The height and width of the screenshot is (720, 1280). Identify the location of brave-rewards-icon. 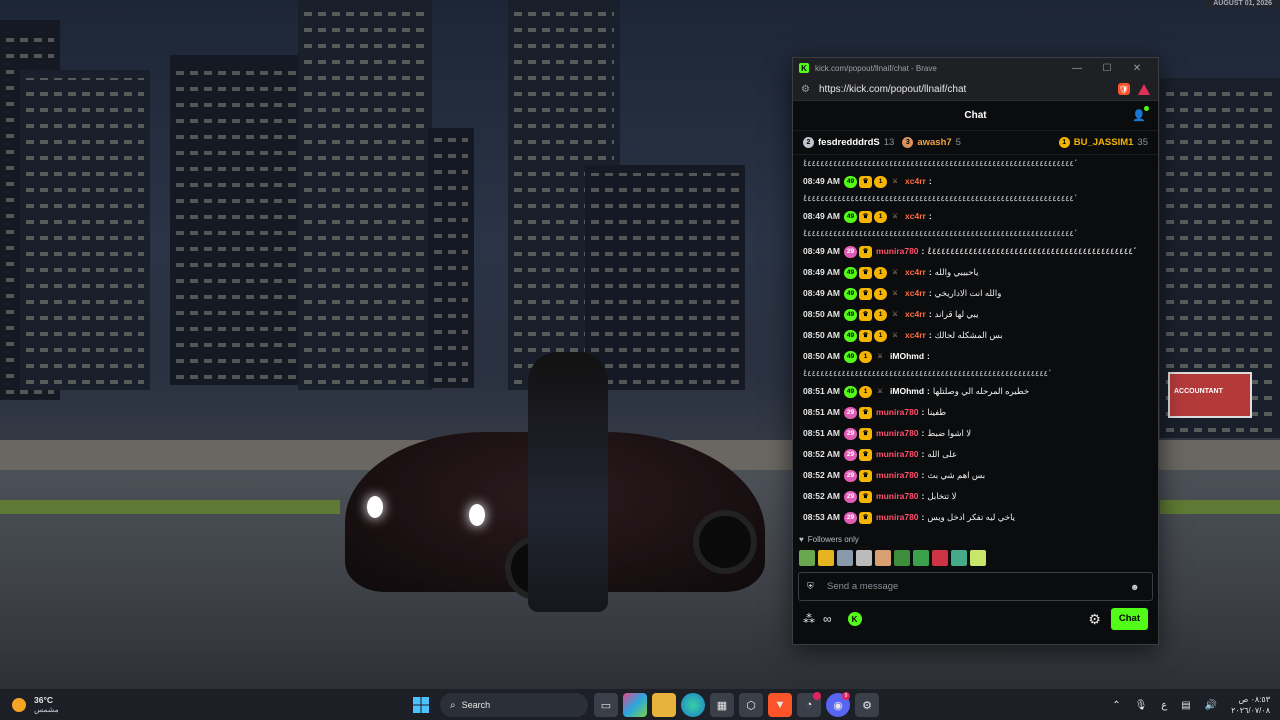
(1144, 89).